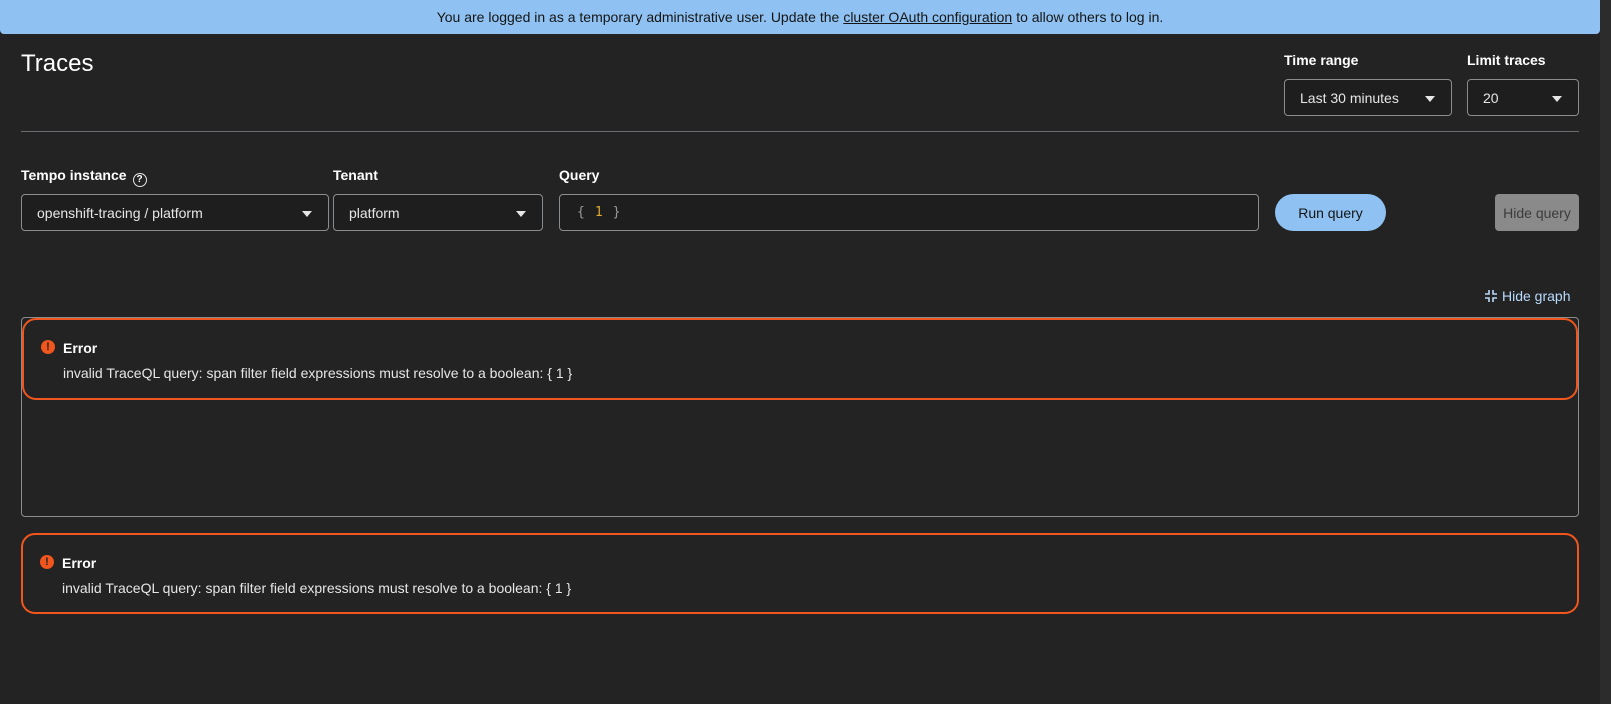 The height and width of the screenshot is (704, 1611). I want to click on page-scrollbar, so click(1605, 352).